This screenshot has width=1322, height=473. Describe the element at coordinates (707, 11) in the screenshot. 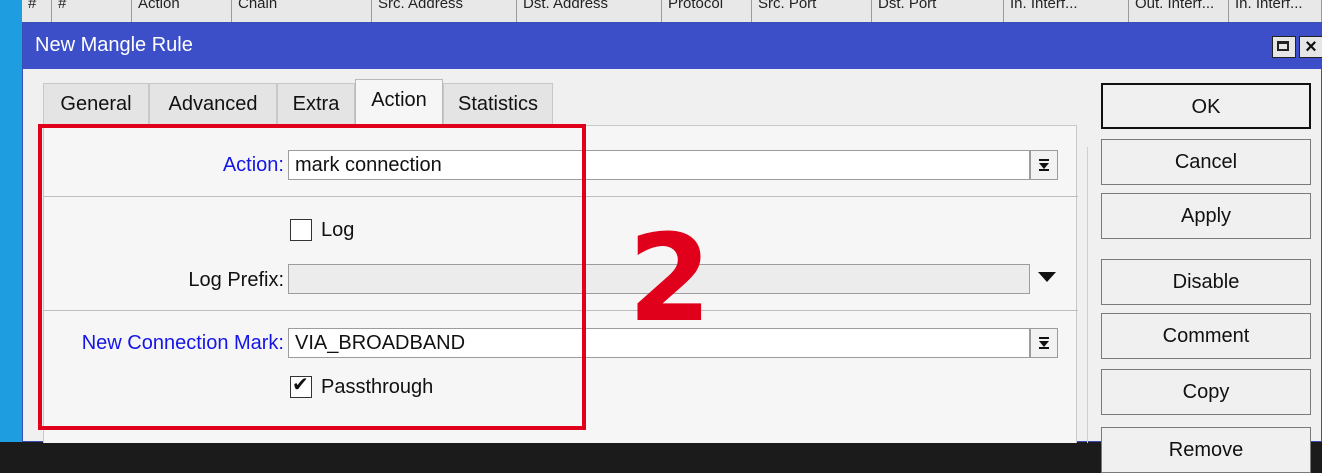

I see `bg-column-header: Protocol` at that location.